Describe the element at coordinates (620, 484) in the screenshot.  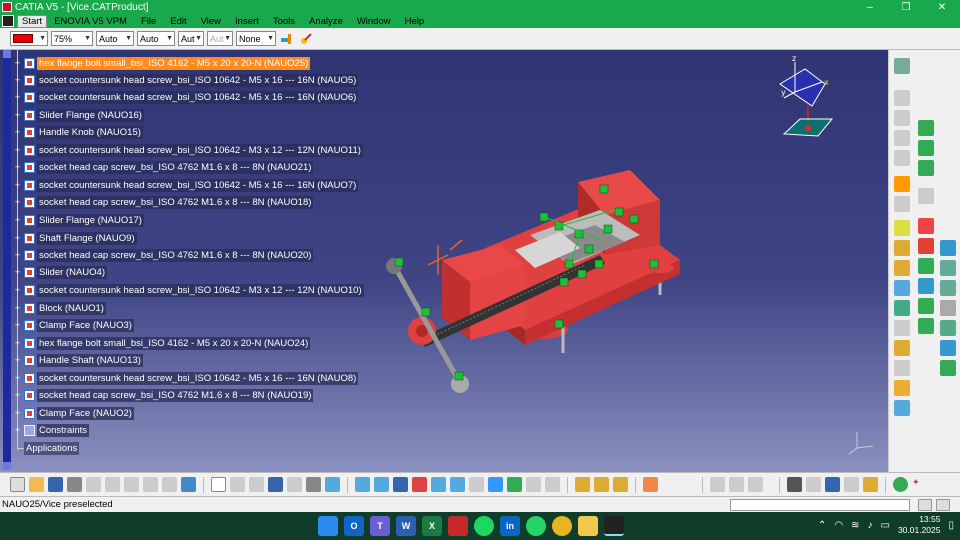
I see `measure-inertia-icon` at that location.